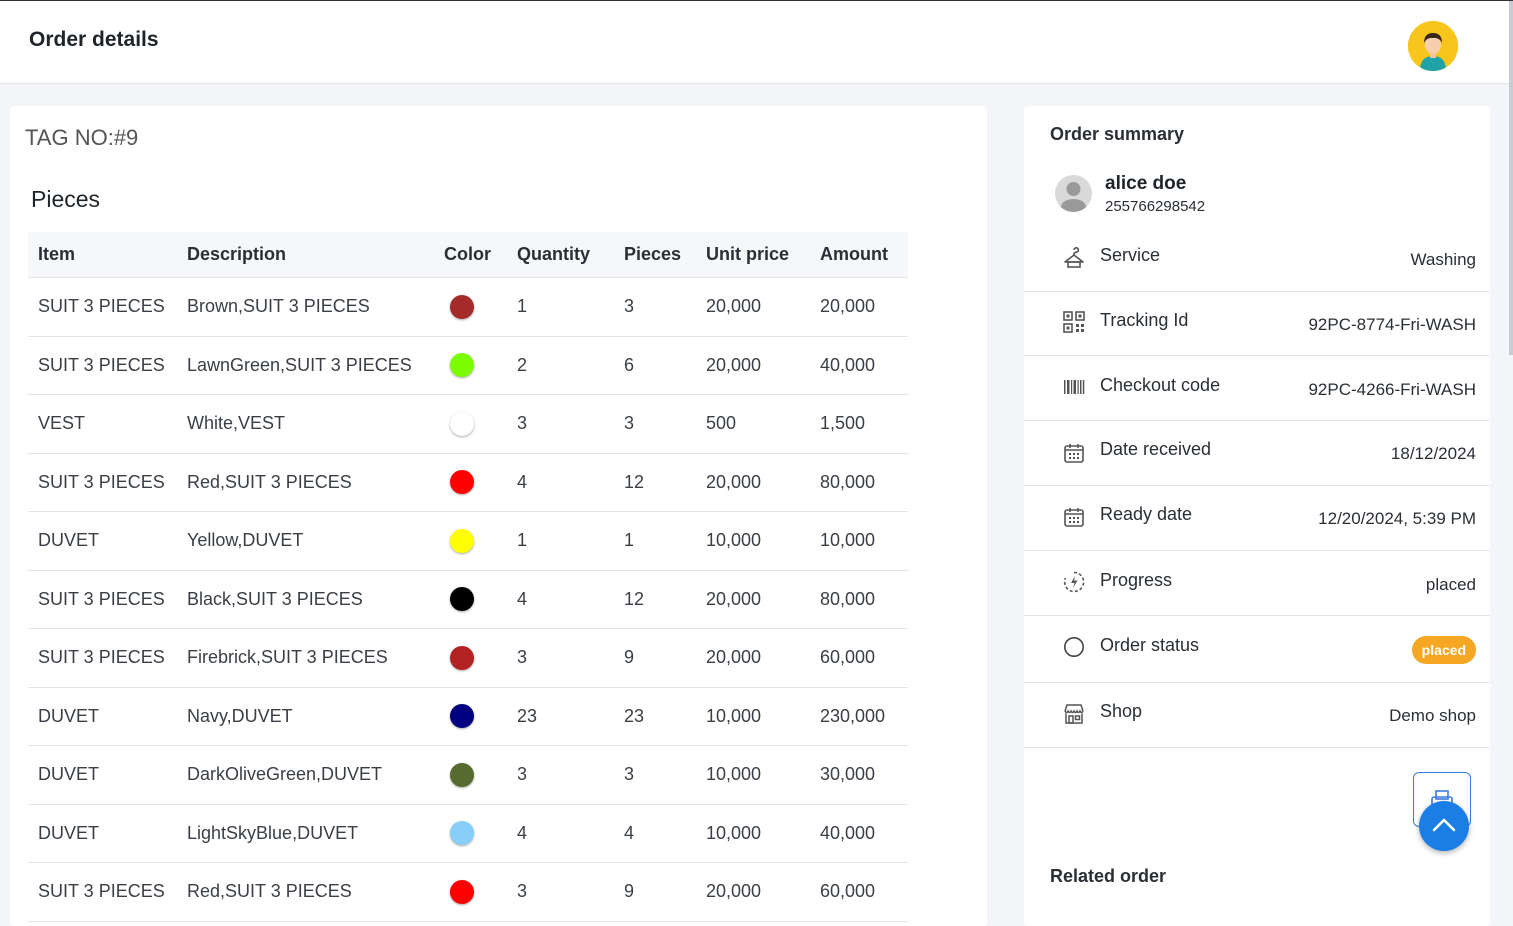 This screenshot has width=1513, height=926. I want to click on cell-amount: 230,000, so click(859, 716).